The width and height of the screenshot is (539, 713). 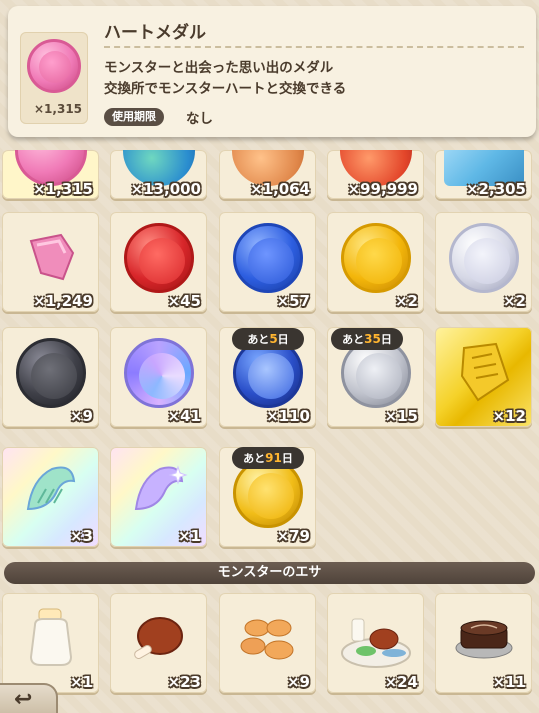 I want to click on item-count: ×2,305, so click(x=495, y=189).